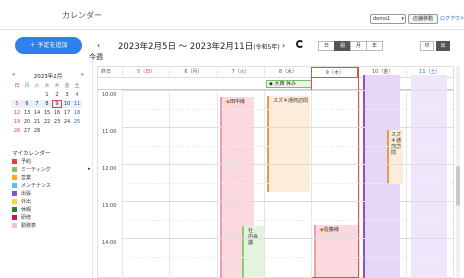 The width and height of the screenshot is (464, 278). Describe the element at coordinates (57, 122) in the screenshot. I see `mini-day: 23` at that location.